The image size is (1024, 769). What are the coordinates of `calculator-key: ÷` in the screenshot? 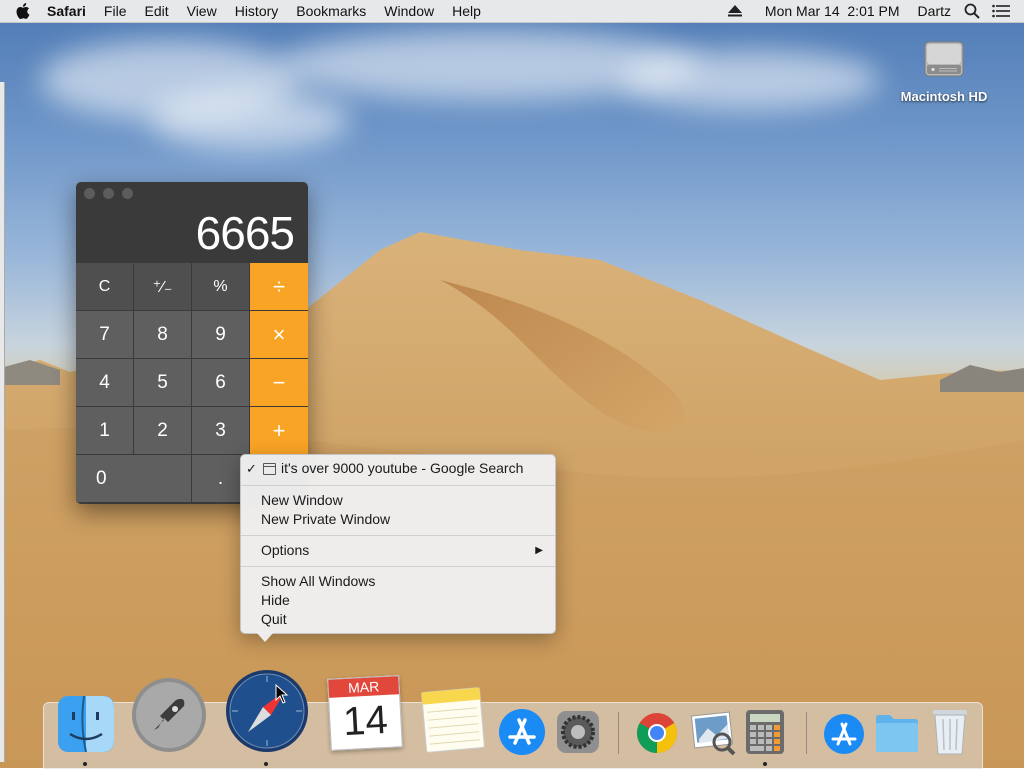 It's located at (279, 286).